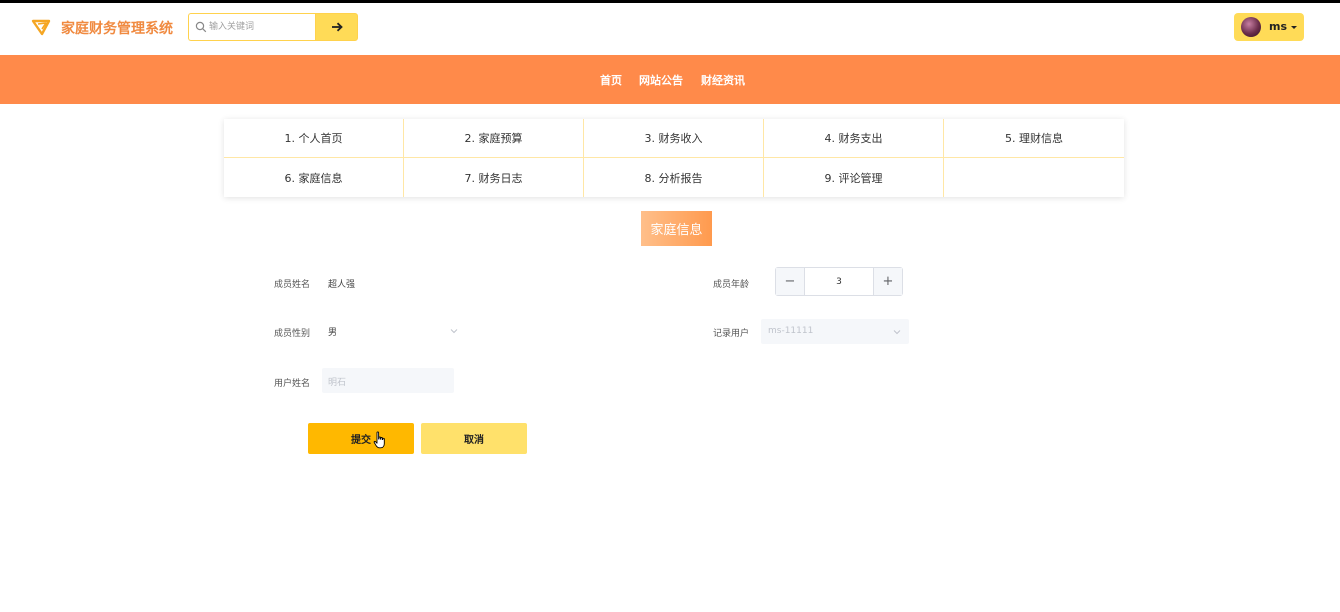  Describe the element at coordinates (259, 27) in the screenshot. I see `search-input` at that location.